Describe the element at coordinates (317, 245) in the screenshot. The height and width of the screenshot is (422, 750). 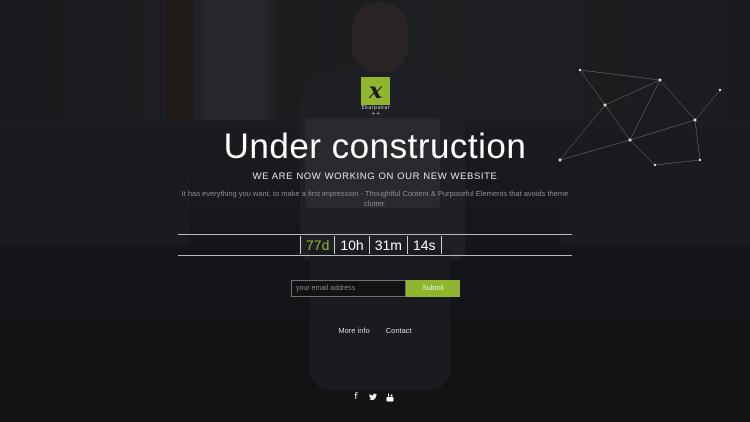
I see `countdown-days: 77d` at that location.